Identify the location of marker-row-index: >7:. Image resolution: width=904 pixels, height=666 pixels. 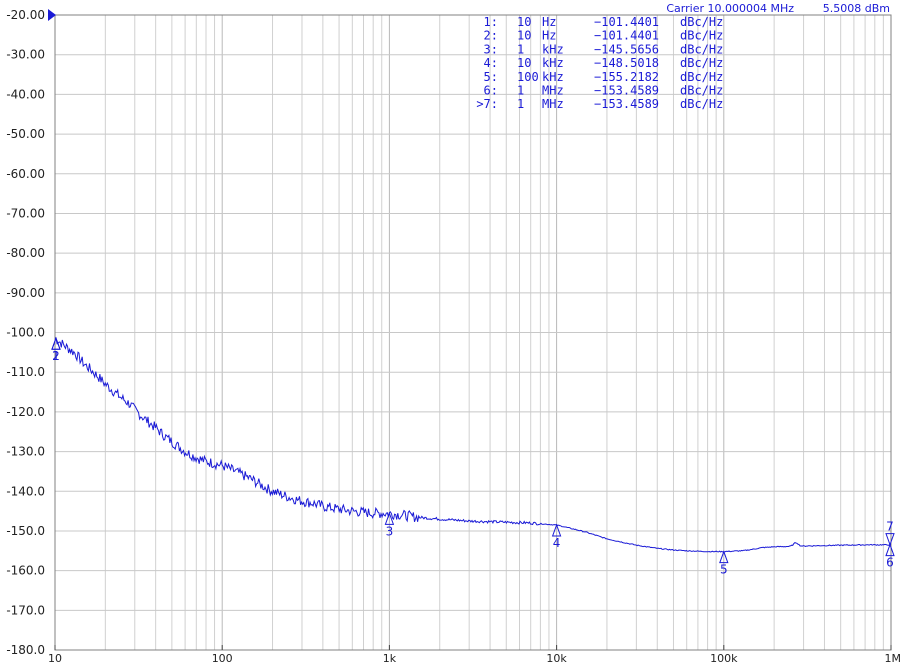
(487, 104).